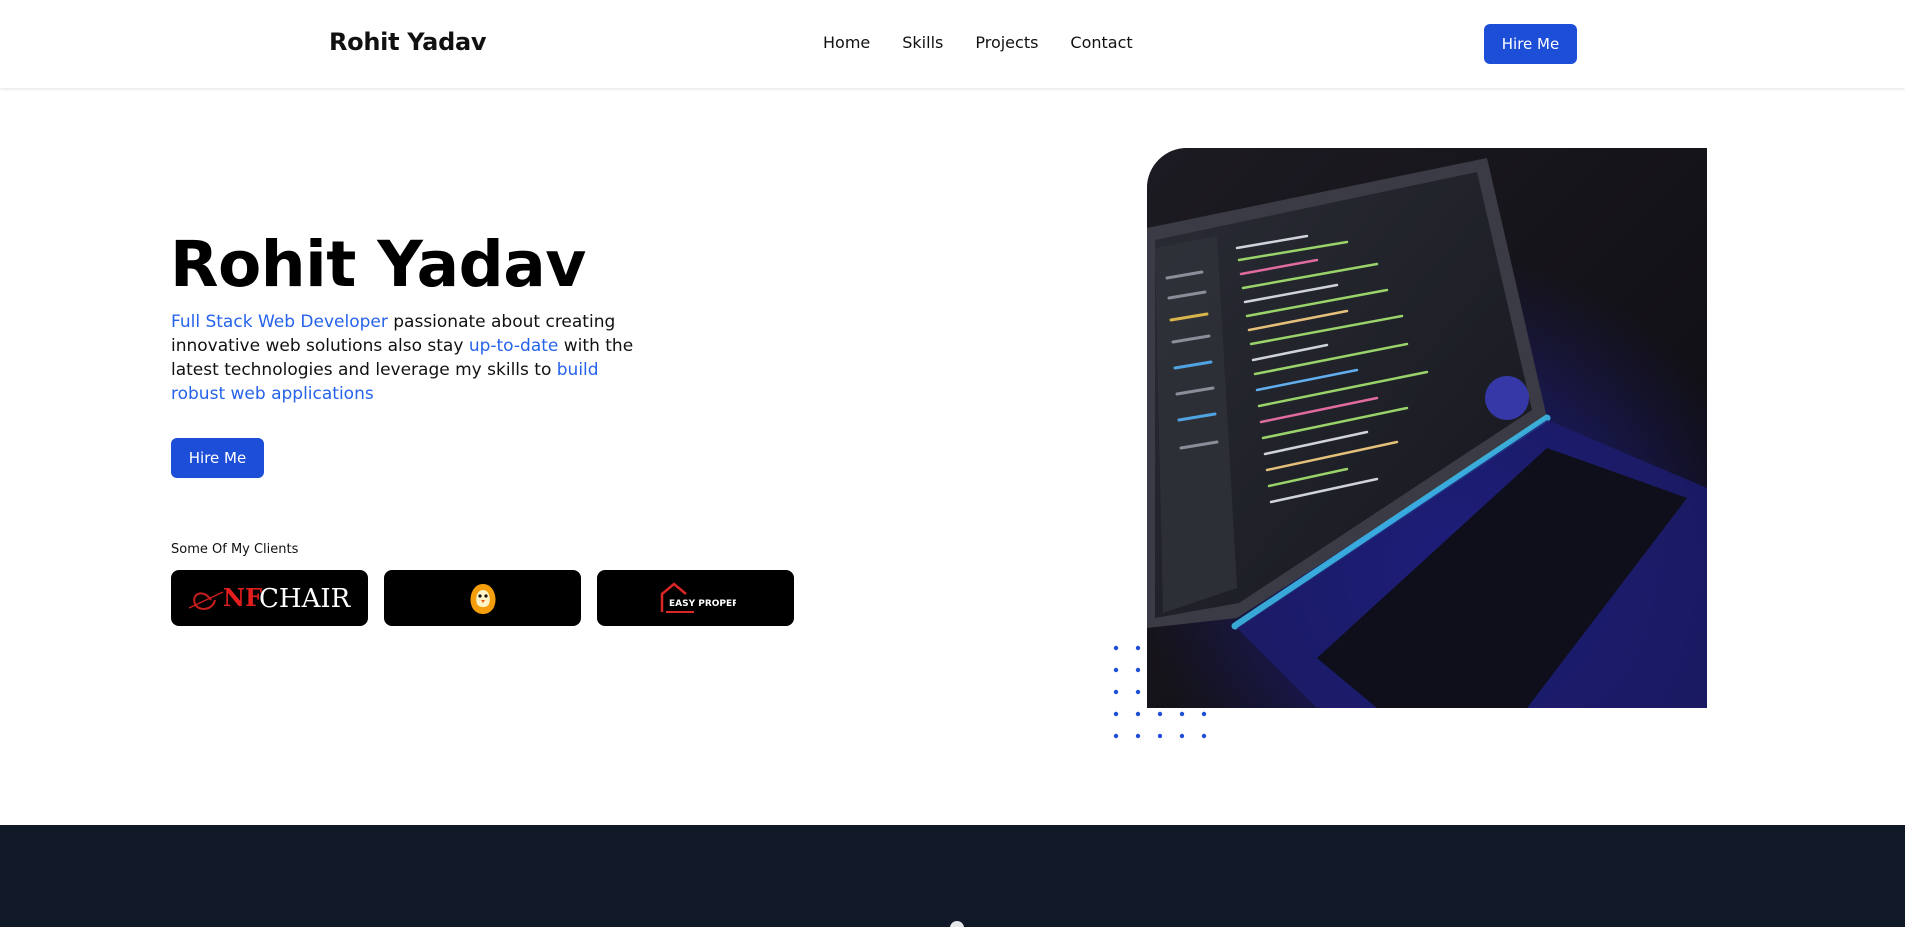 Image resolution: width=1905 pixels, height=927 pixels. I want to click on nav-link-skills: Skills, so click(922, 42).